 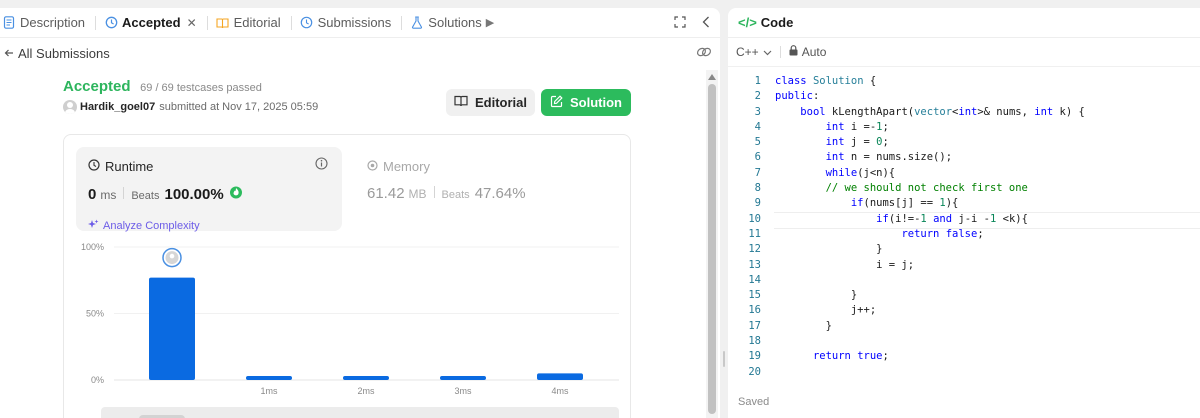 I want to click on code-line: 4 int i =-1;, so click(x=964, y=127).